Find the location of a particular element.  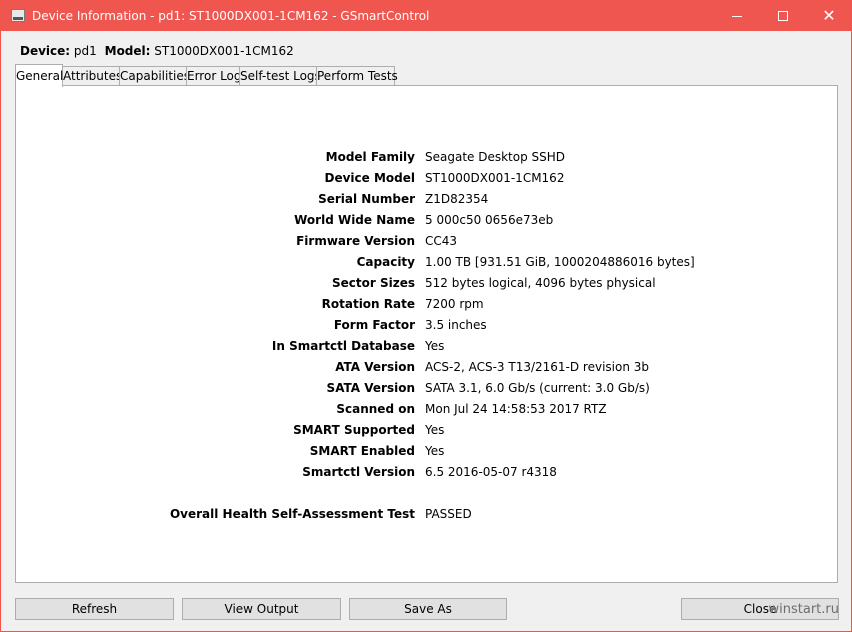

info-row: Rotation Rate 7200 rpm is located at coordinates (427, 307).